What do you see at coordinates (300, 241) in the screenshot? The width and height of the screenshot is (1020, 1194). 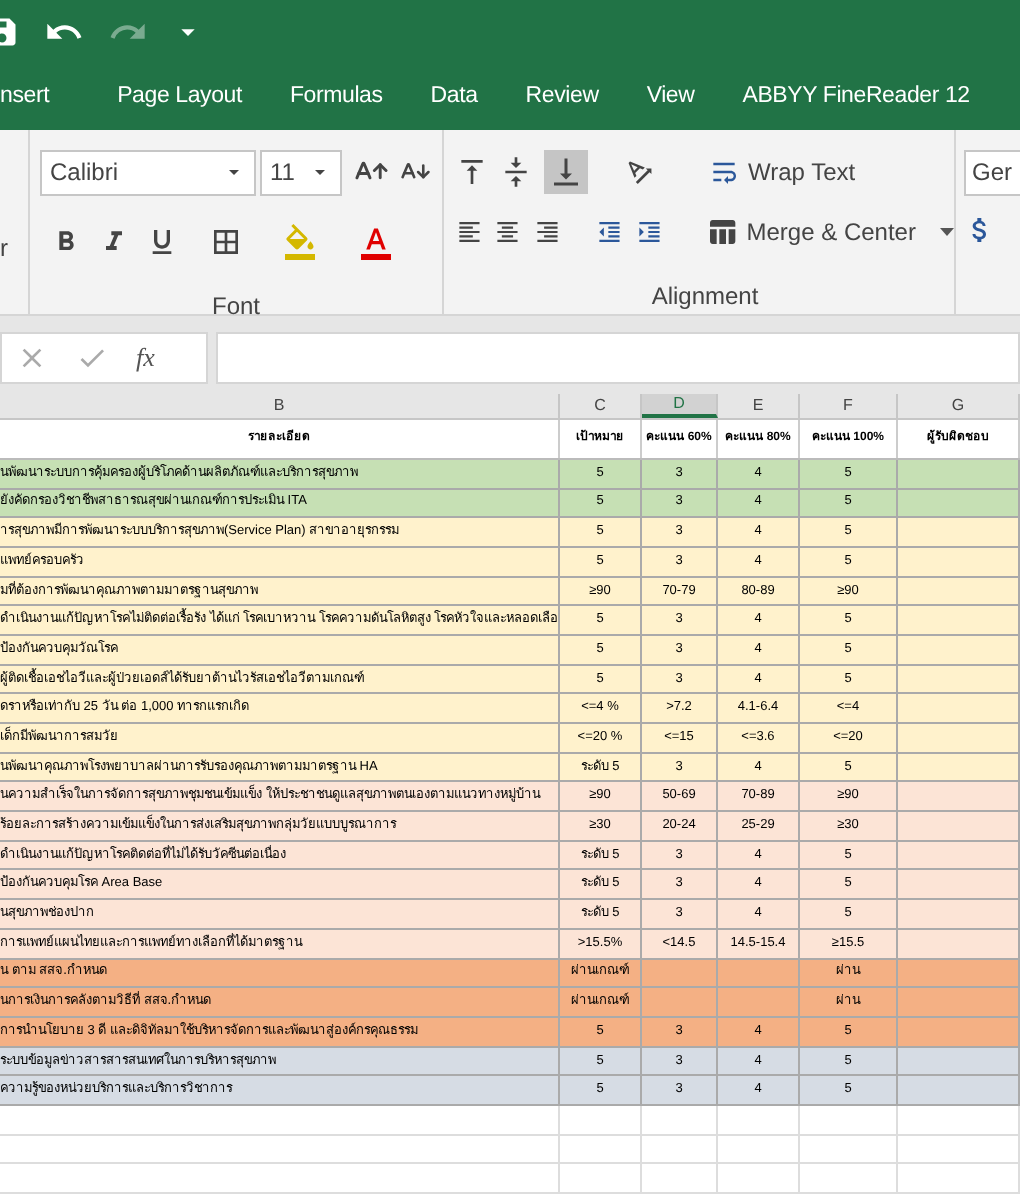 I see `fill-color-icon` at bounding box center [300, 241].